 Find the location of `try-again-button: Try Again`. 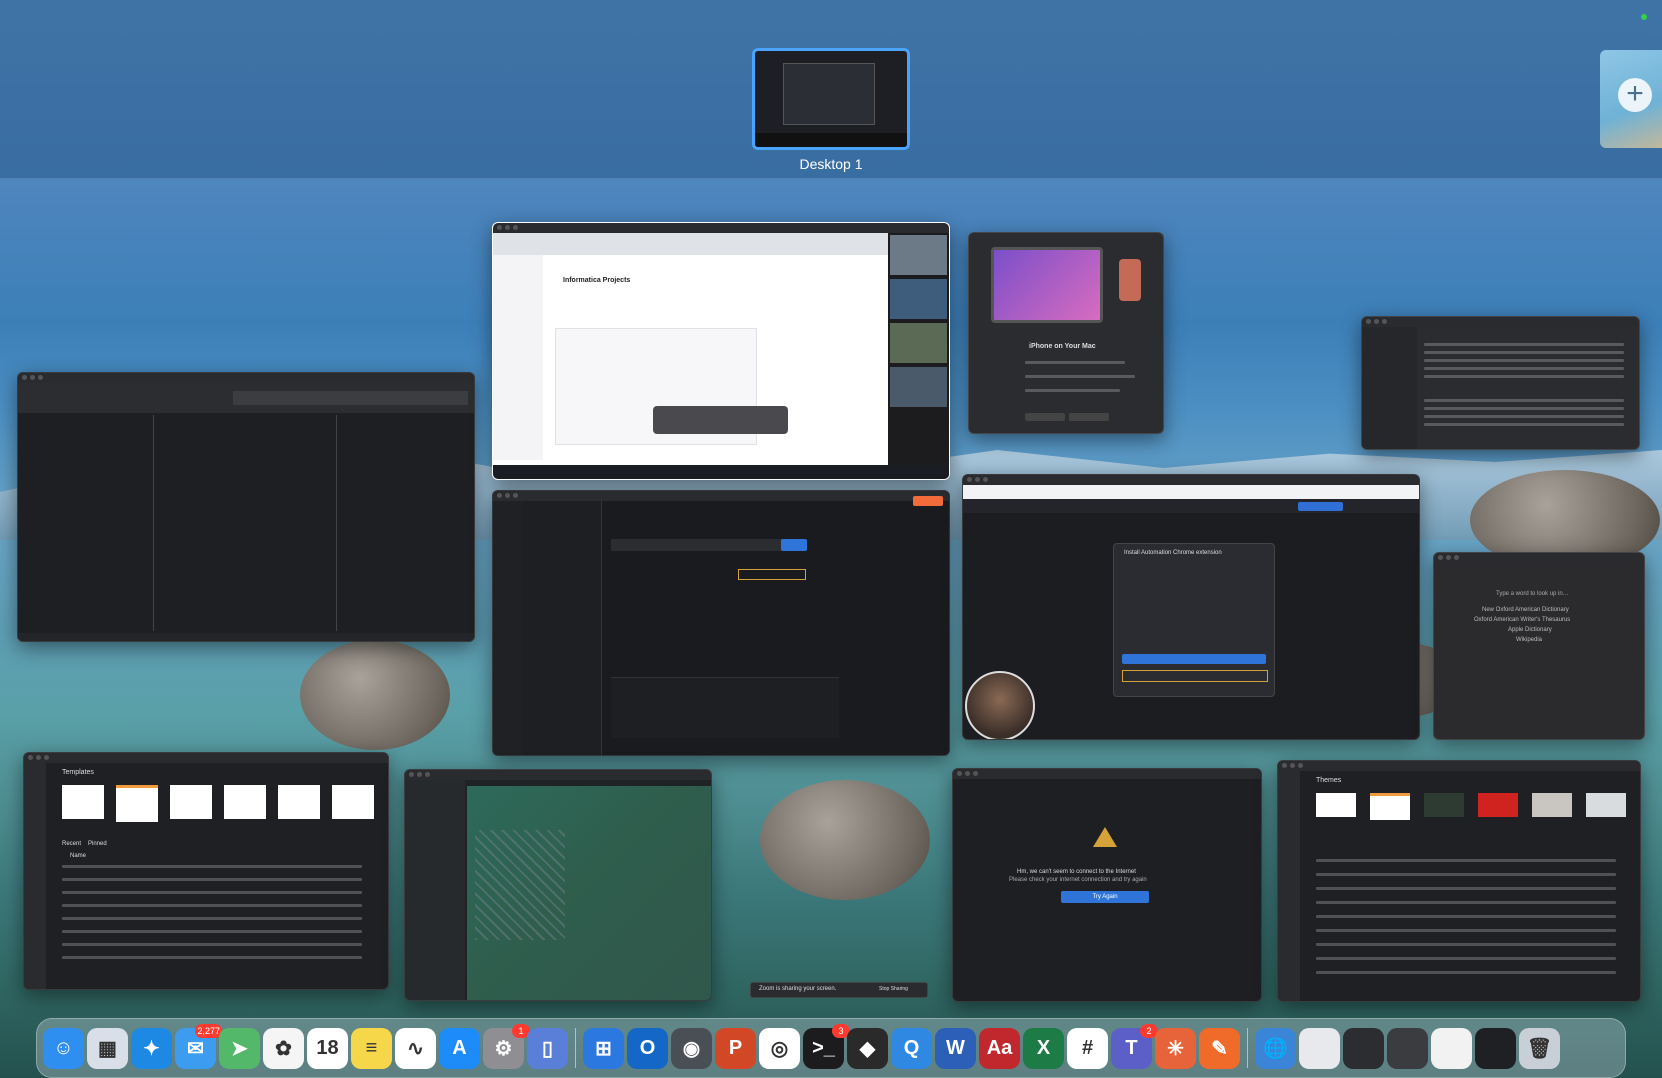

try-again-button: Try Again is located at coordinates (1105, 897).